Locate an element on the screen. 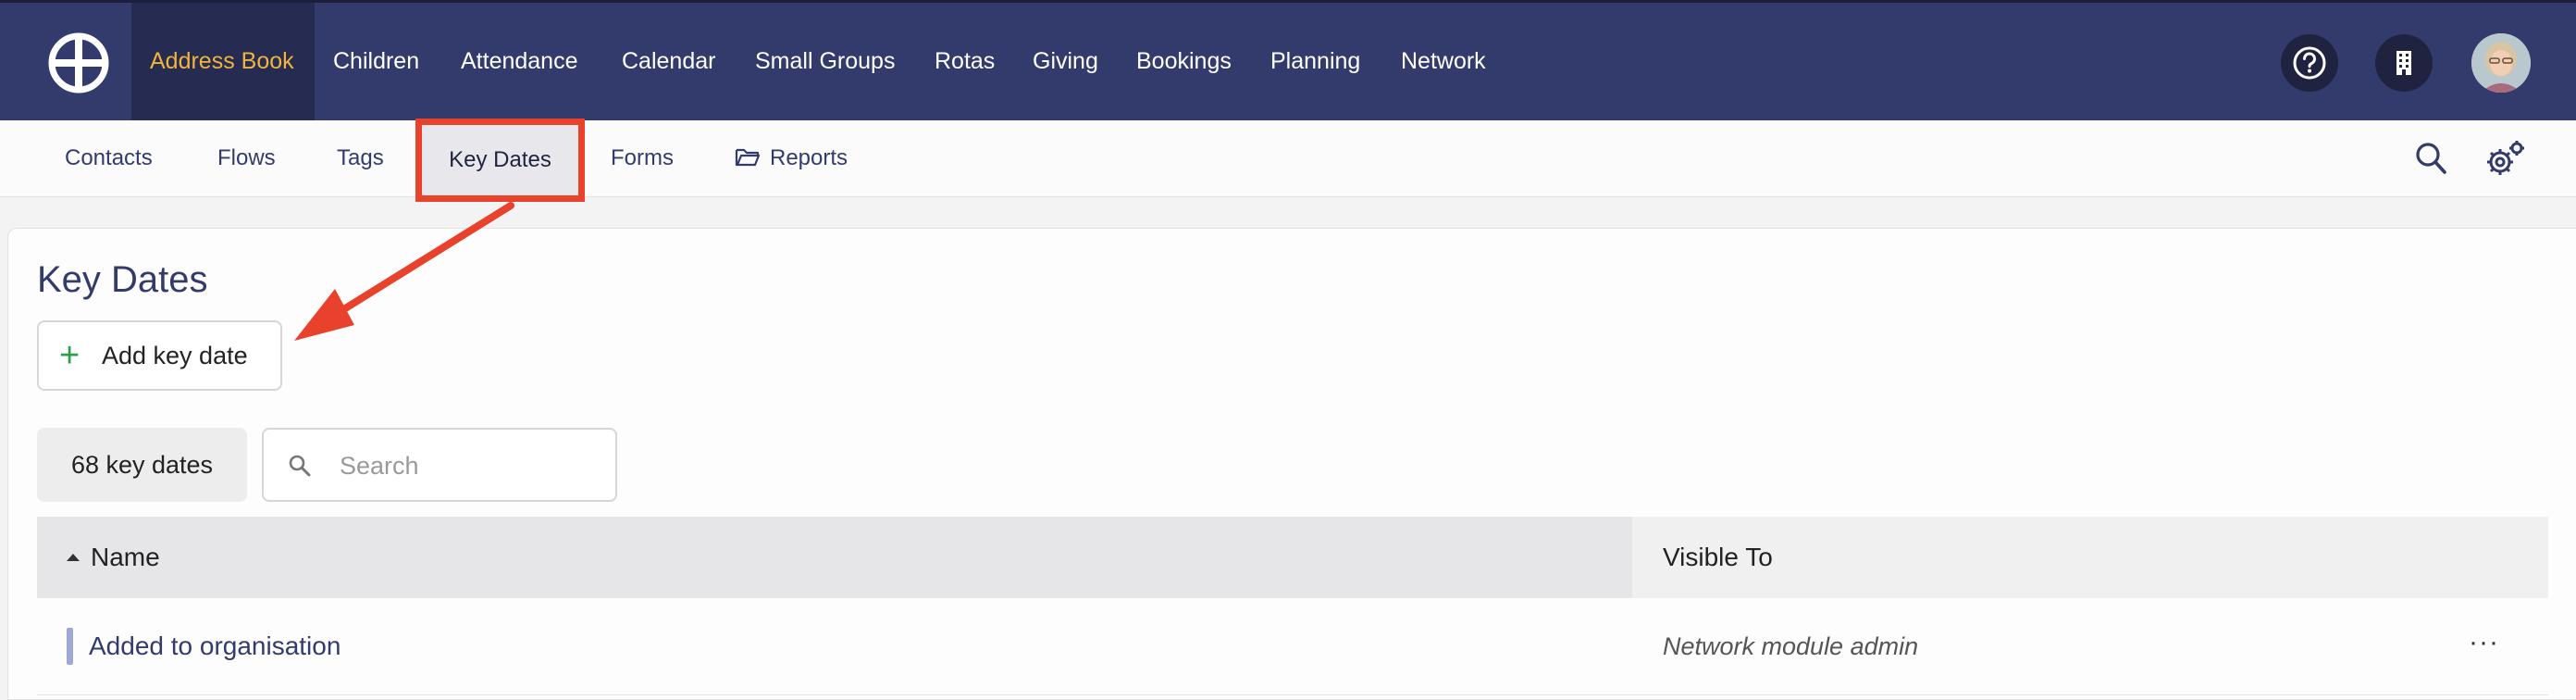 This screenshot has height=700, width=2576. row-actions-menu-icon: ··· is located at coordinates (2484, 643).